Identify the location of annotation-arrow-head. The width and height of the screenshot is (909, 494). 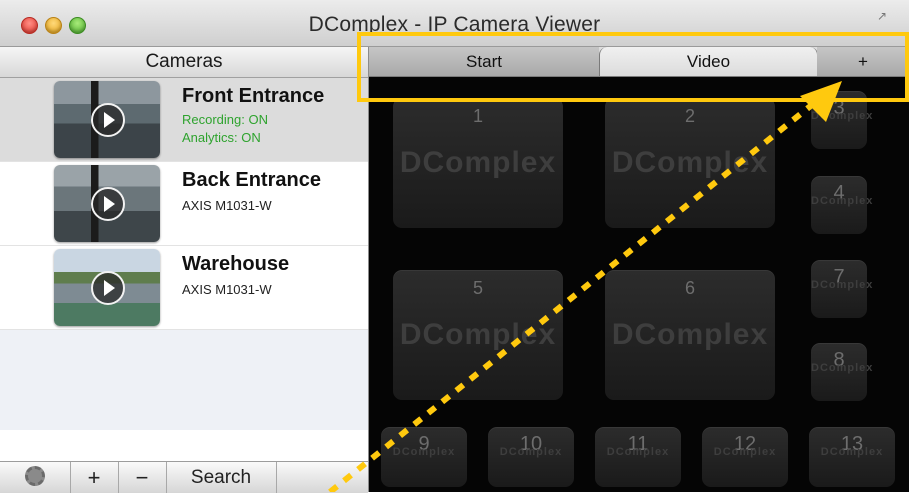
(821, 101).